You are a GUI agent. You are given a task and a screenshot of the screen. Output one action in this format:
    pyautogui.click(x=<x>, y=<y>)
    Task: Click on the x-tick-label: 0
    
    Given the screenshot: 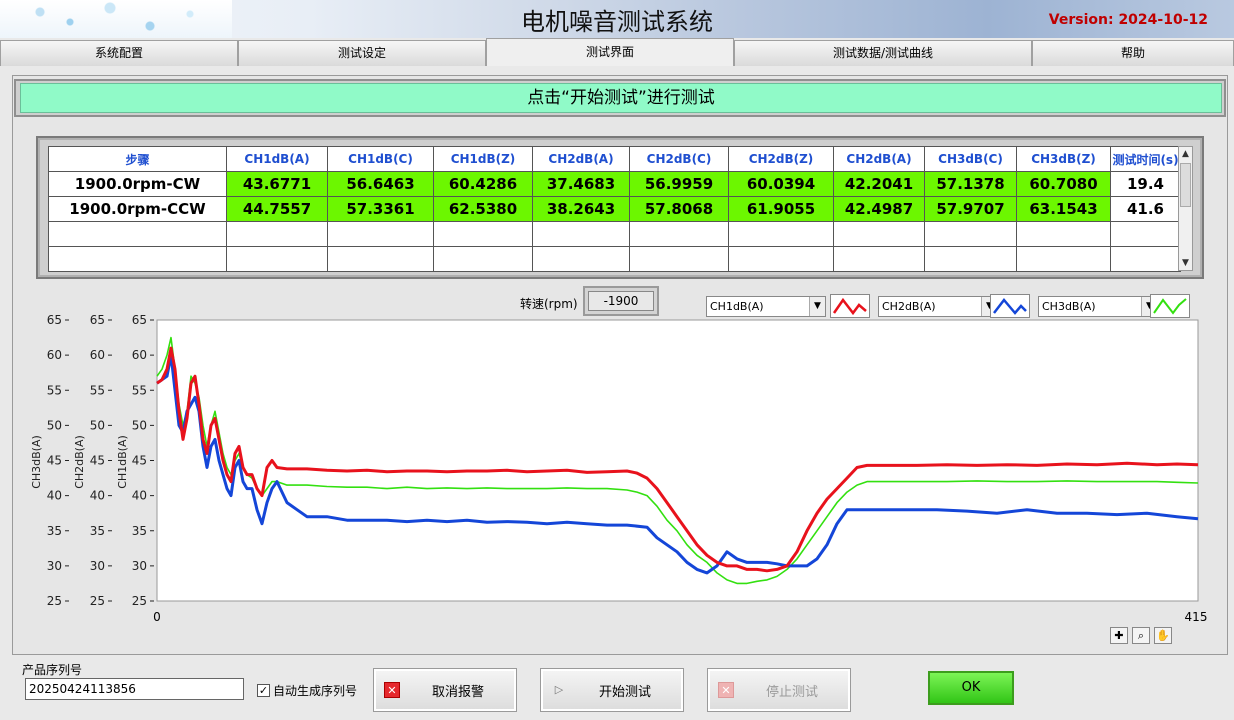 What is the action you would take?
    pyautogui.click(x=157, y=617)
    